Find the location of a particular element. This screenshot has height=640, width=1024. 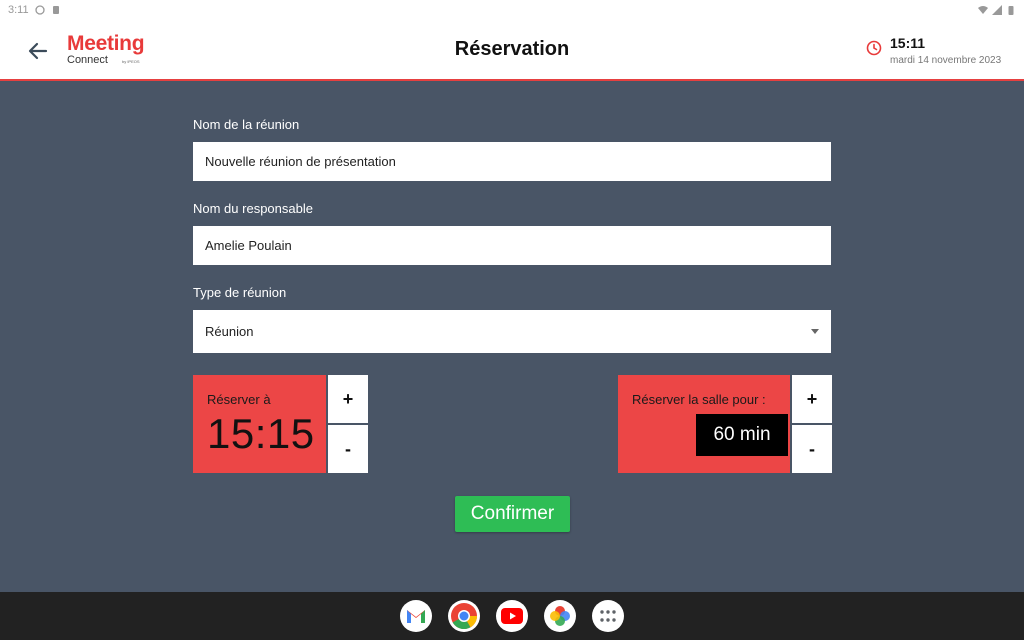

meeting-type-label: Type de réunion is located at coordinates (240, 292).